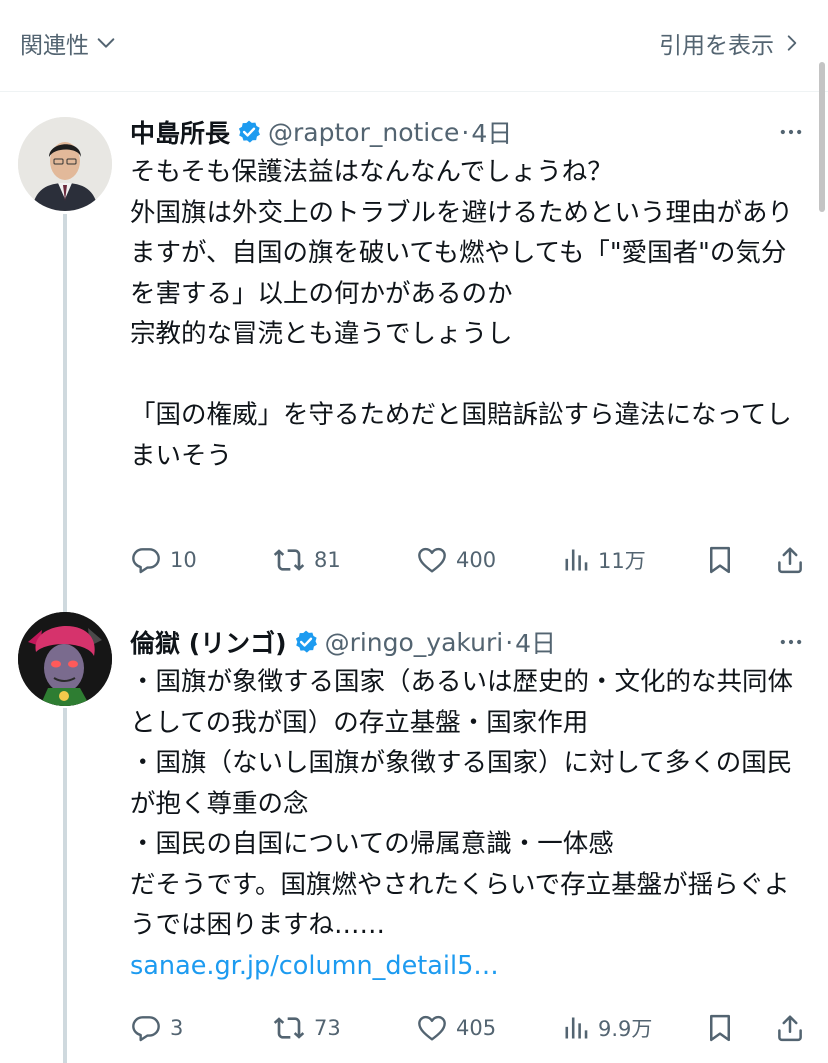 Image resolution: width=828 pixels, height=1063 pixels. I want to click on retweet-button: 81, so click(306, 560).